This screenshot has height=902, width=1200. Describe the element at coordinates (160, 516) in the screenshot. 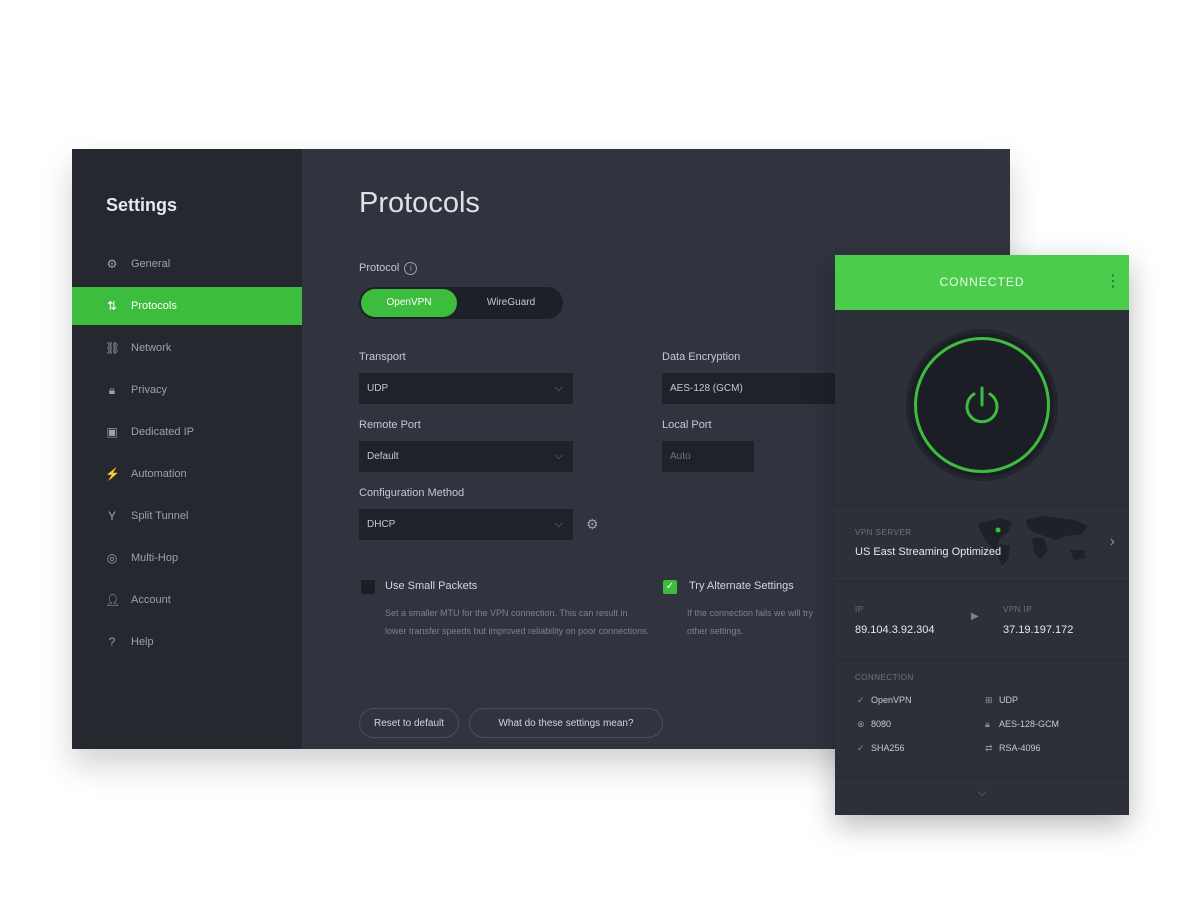

I see `sidebar-item-label: Split Tunnel` at that location.